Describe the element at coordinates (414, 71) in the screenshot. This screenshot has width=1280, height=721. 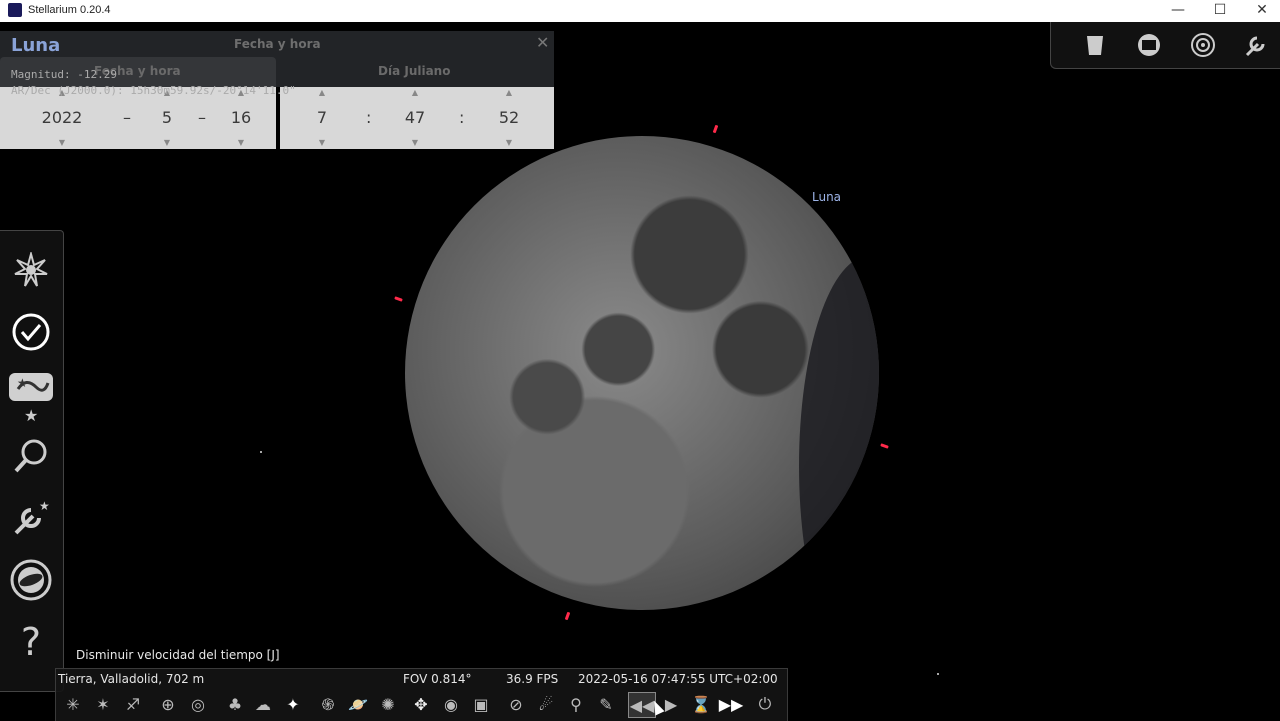
I see `tab-julian-day: Día Juliano` at that location.